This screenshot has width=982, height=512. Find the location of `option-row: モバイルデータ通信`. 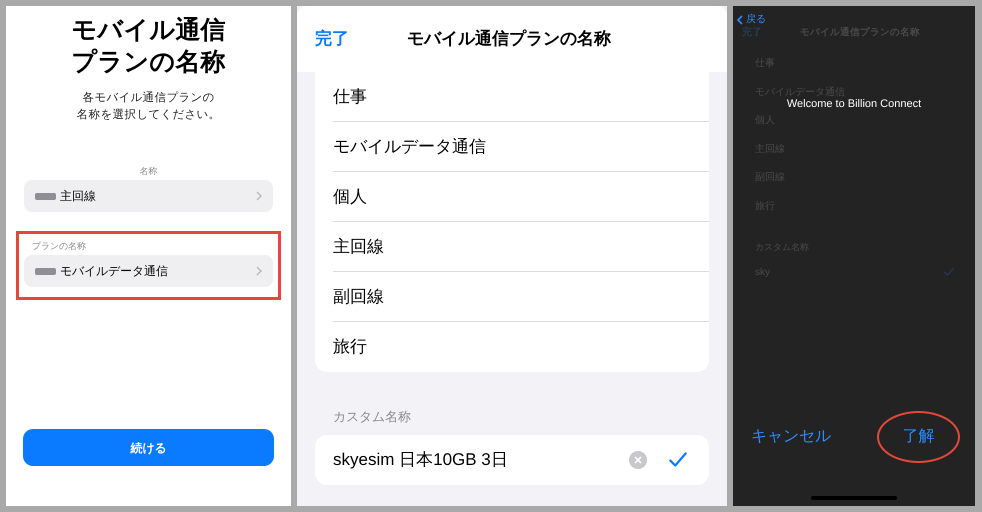

option-row: モバイルデータ通信 is located at coordinates (521, 147).